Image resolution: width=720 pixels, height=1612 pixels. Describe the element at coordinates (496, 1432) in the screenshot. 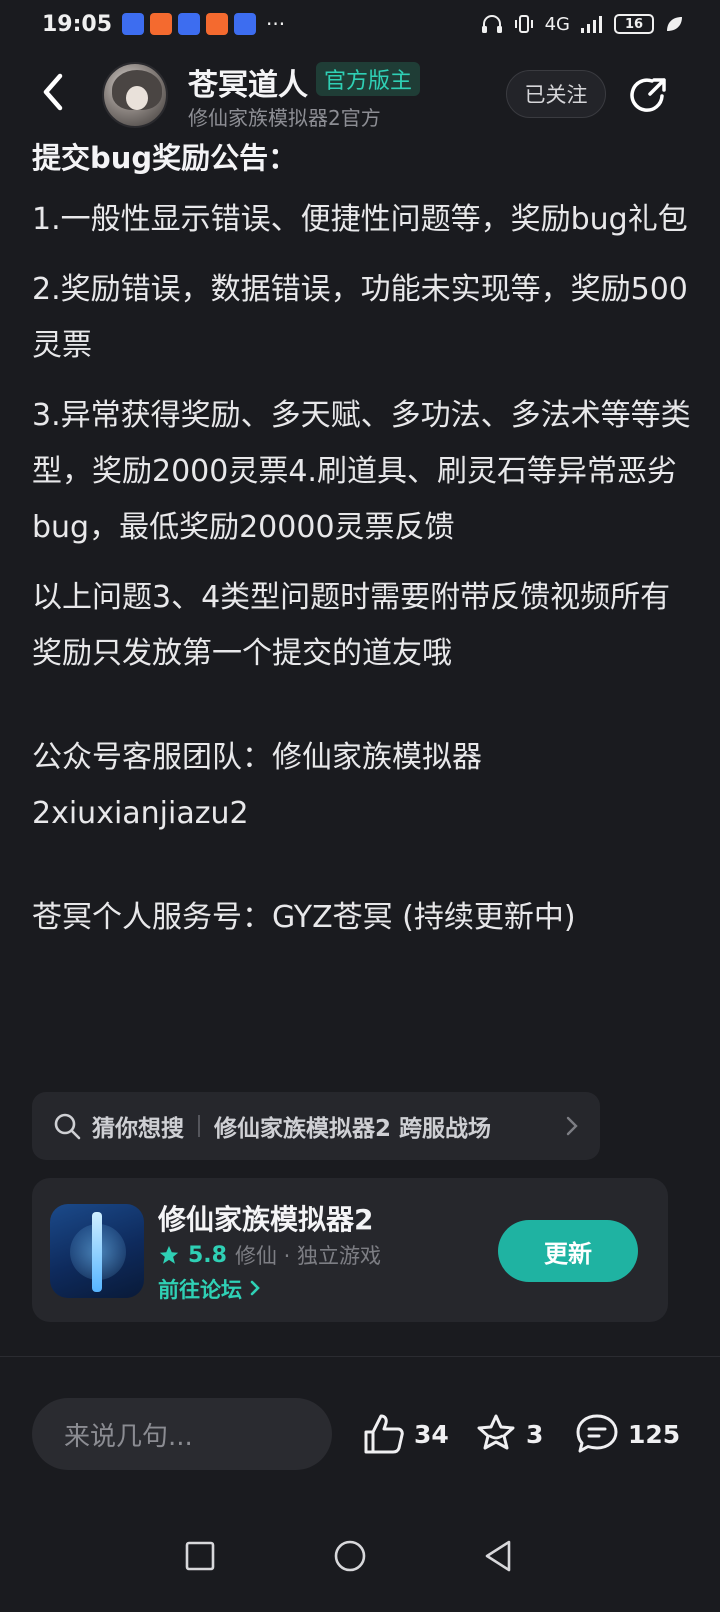

I see `star-outline-icon` at that location.